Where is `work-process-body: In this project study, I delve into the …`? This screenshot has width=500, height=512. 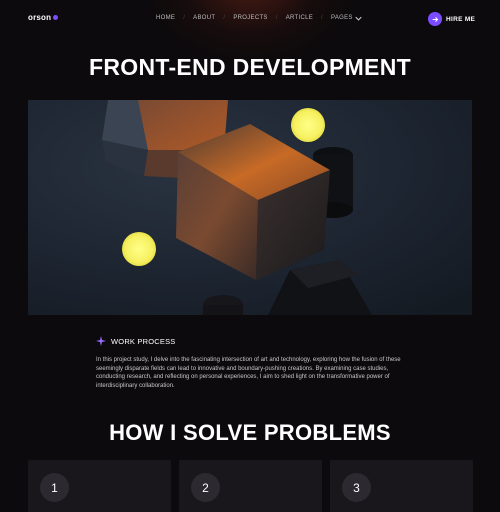 work-process-body: In this project study, I delve into the … is located at coordinates (248, 373).